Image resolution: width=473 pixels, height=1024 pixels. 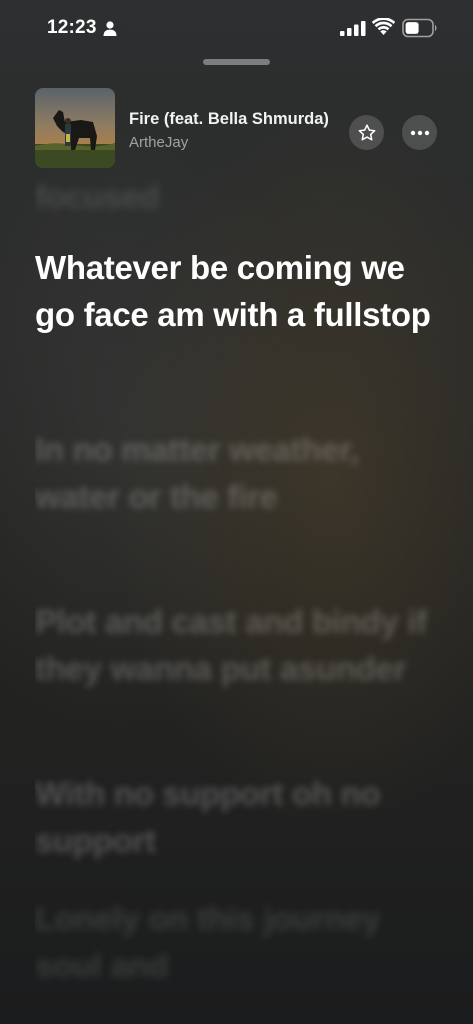 I want to click on lyric-line: With no support oh no support, so click(x=235, y=817).